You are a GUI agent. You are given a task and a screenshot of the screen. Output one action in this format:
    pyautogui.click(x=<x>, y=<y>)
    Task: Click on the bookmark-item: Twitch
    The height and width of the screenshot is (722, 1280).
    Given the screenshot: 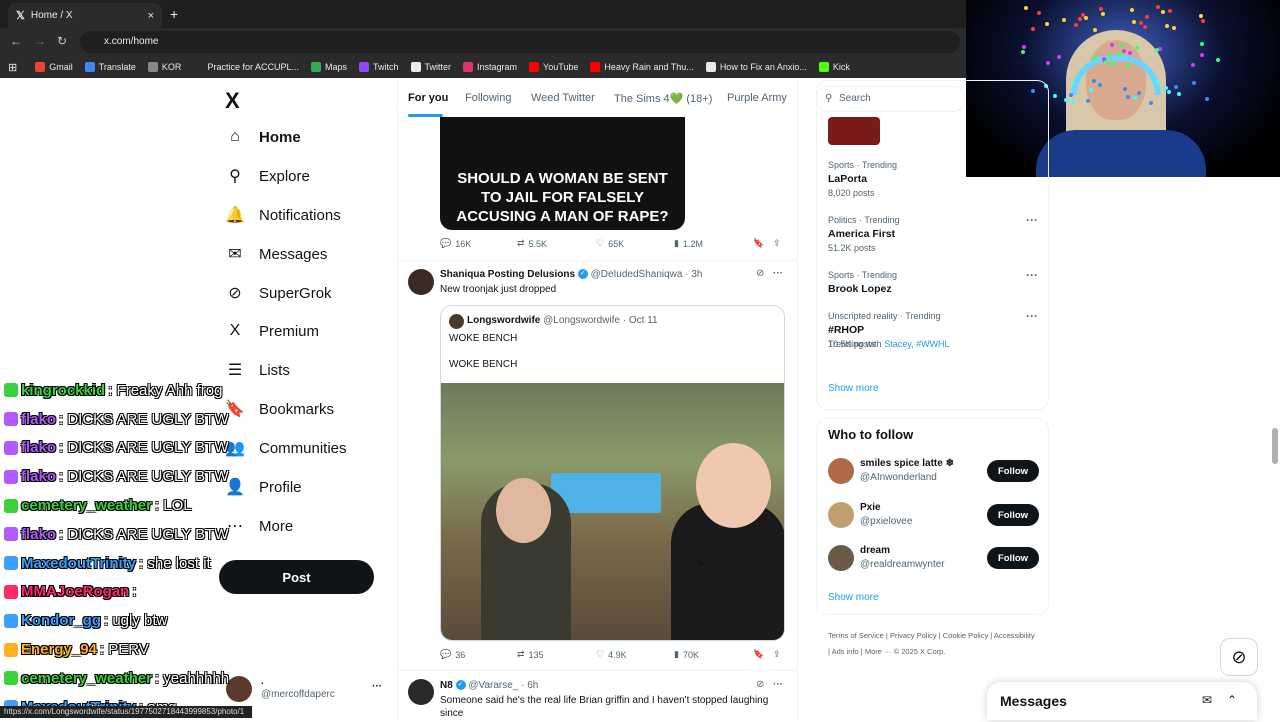 What is the action you would take?
    pyautogui.click(x=378, y=67)
    